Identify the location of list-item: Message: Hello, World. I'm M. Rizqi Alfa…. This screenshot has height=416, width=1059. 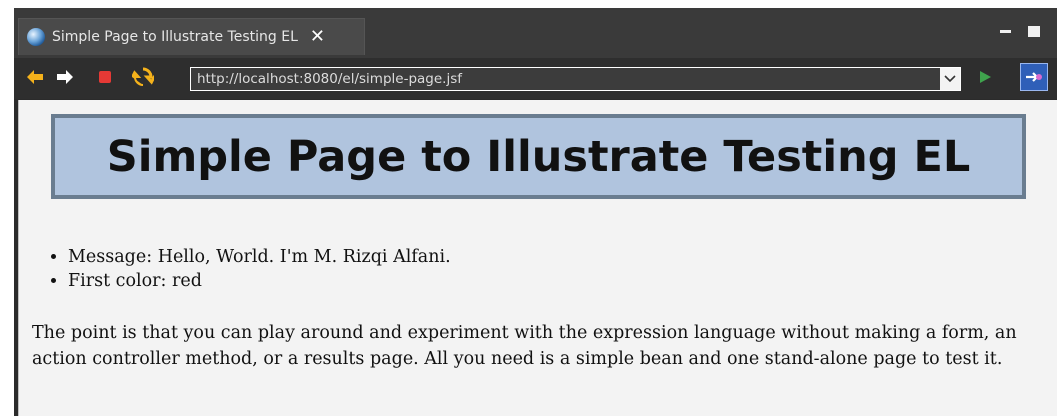
(259, 257).